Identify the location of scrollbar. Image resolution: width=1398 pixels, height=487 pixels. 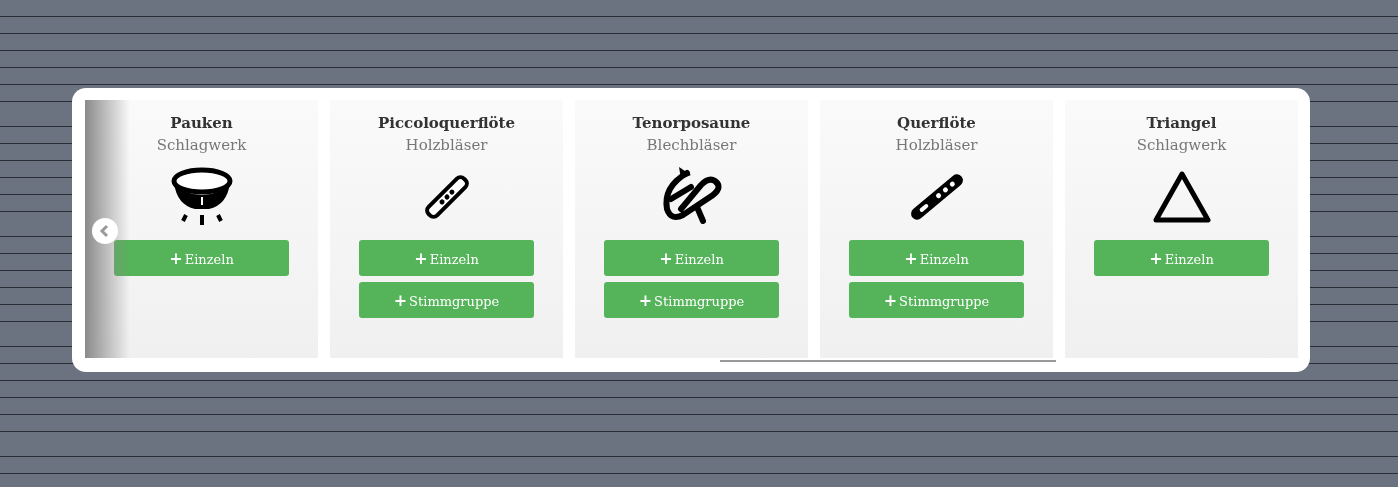
(888, 361).